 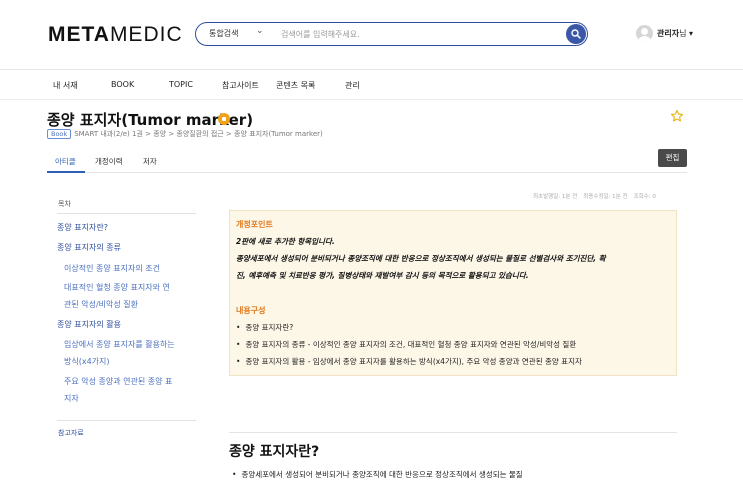 What do you see at coordinates (644, 197) in the screenshot?
I see `view-count: 조회수: 0` at bounding box center [644, 197].